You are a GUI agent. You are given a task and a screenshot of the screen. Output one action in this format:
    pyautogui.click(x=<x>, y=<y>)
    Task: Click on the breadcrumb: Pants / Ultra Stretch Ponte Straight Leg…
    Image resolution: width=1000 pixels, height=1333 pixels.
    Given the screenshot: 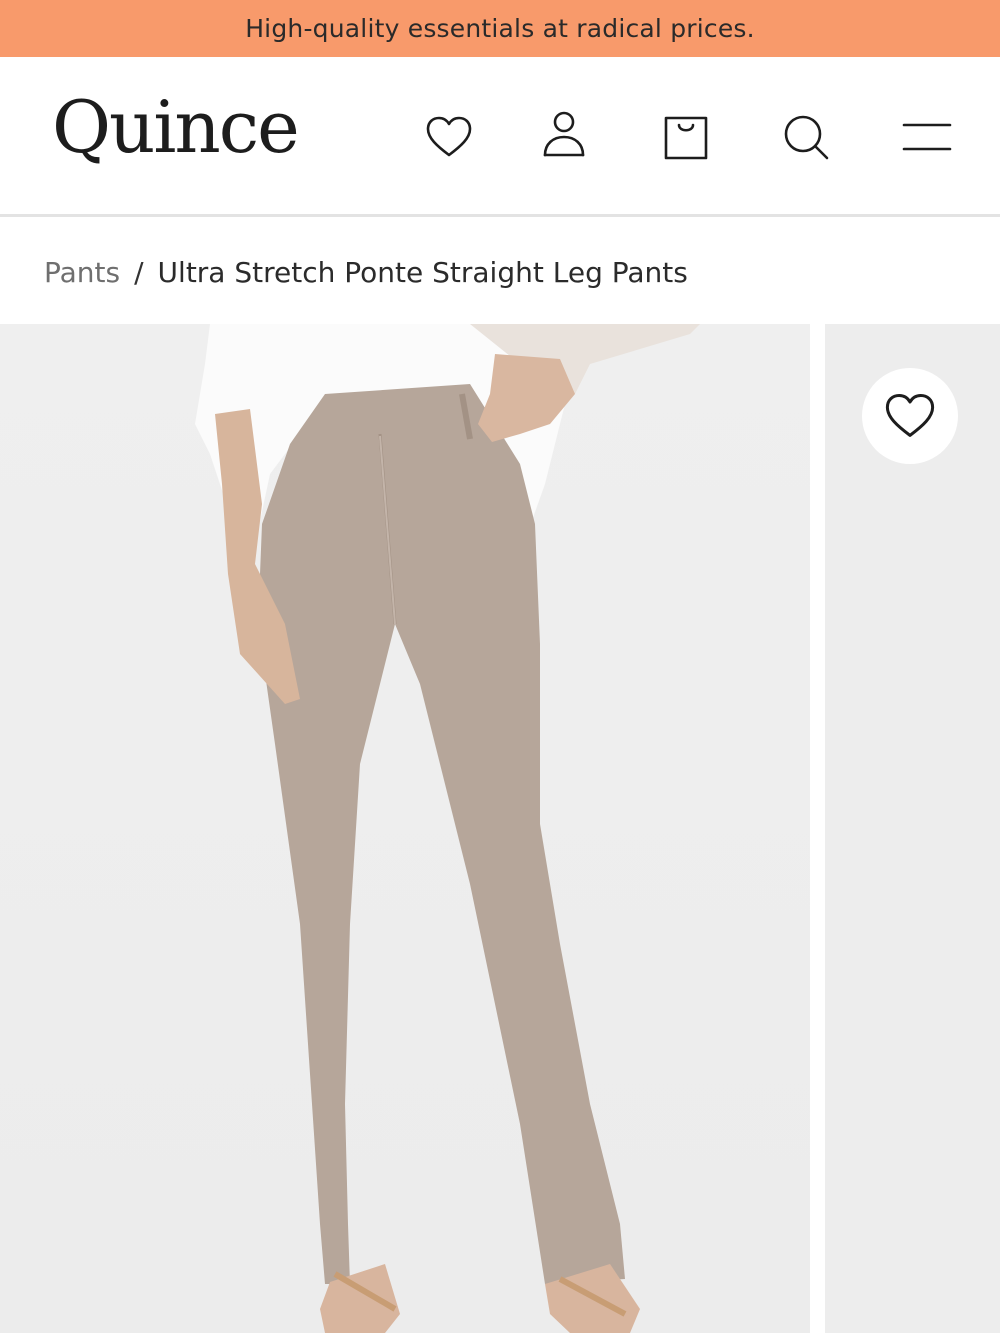 What is the action you would take?
    pyautogui.click(x=366, y=272)
    